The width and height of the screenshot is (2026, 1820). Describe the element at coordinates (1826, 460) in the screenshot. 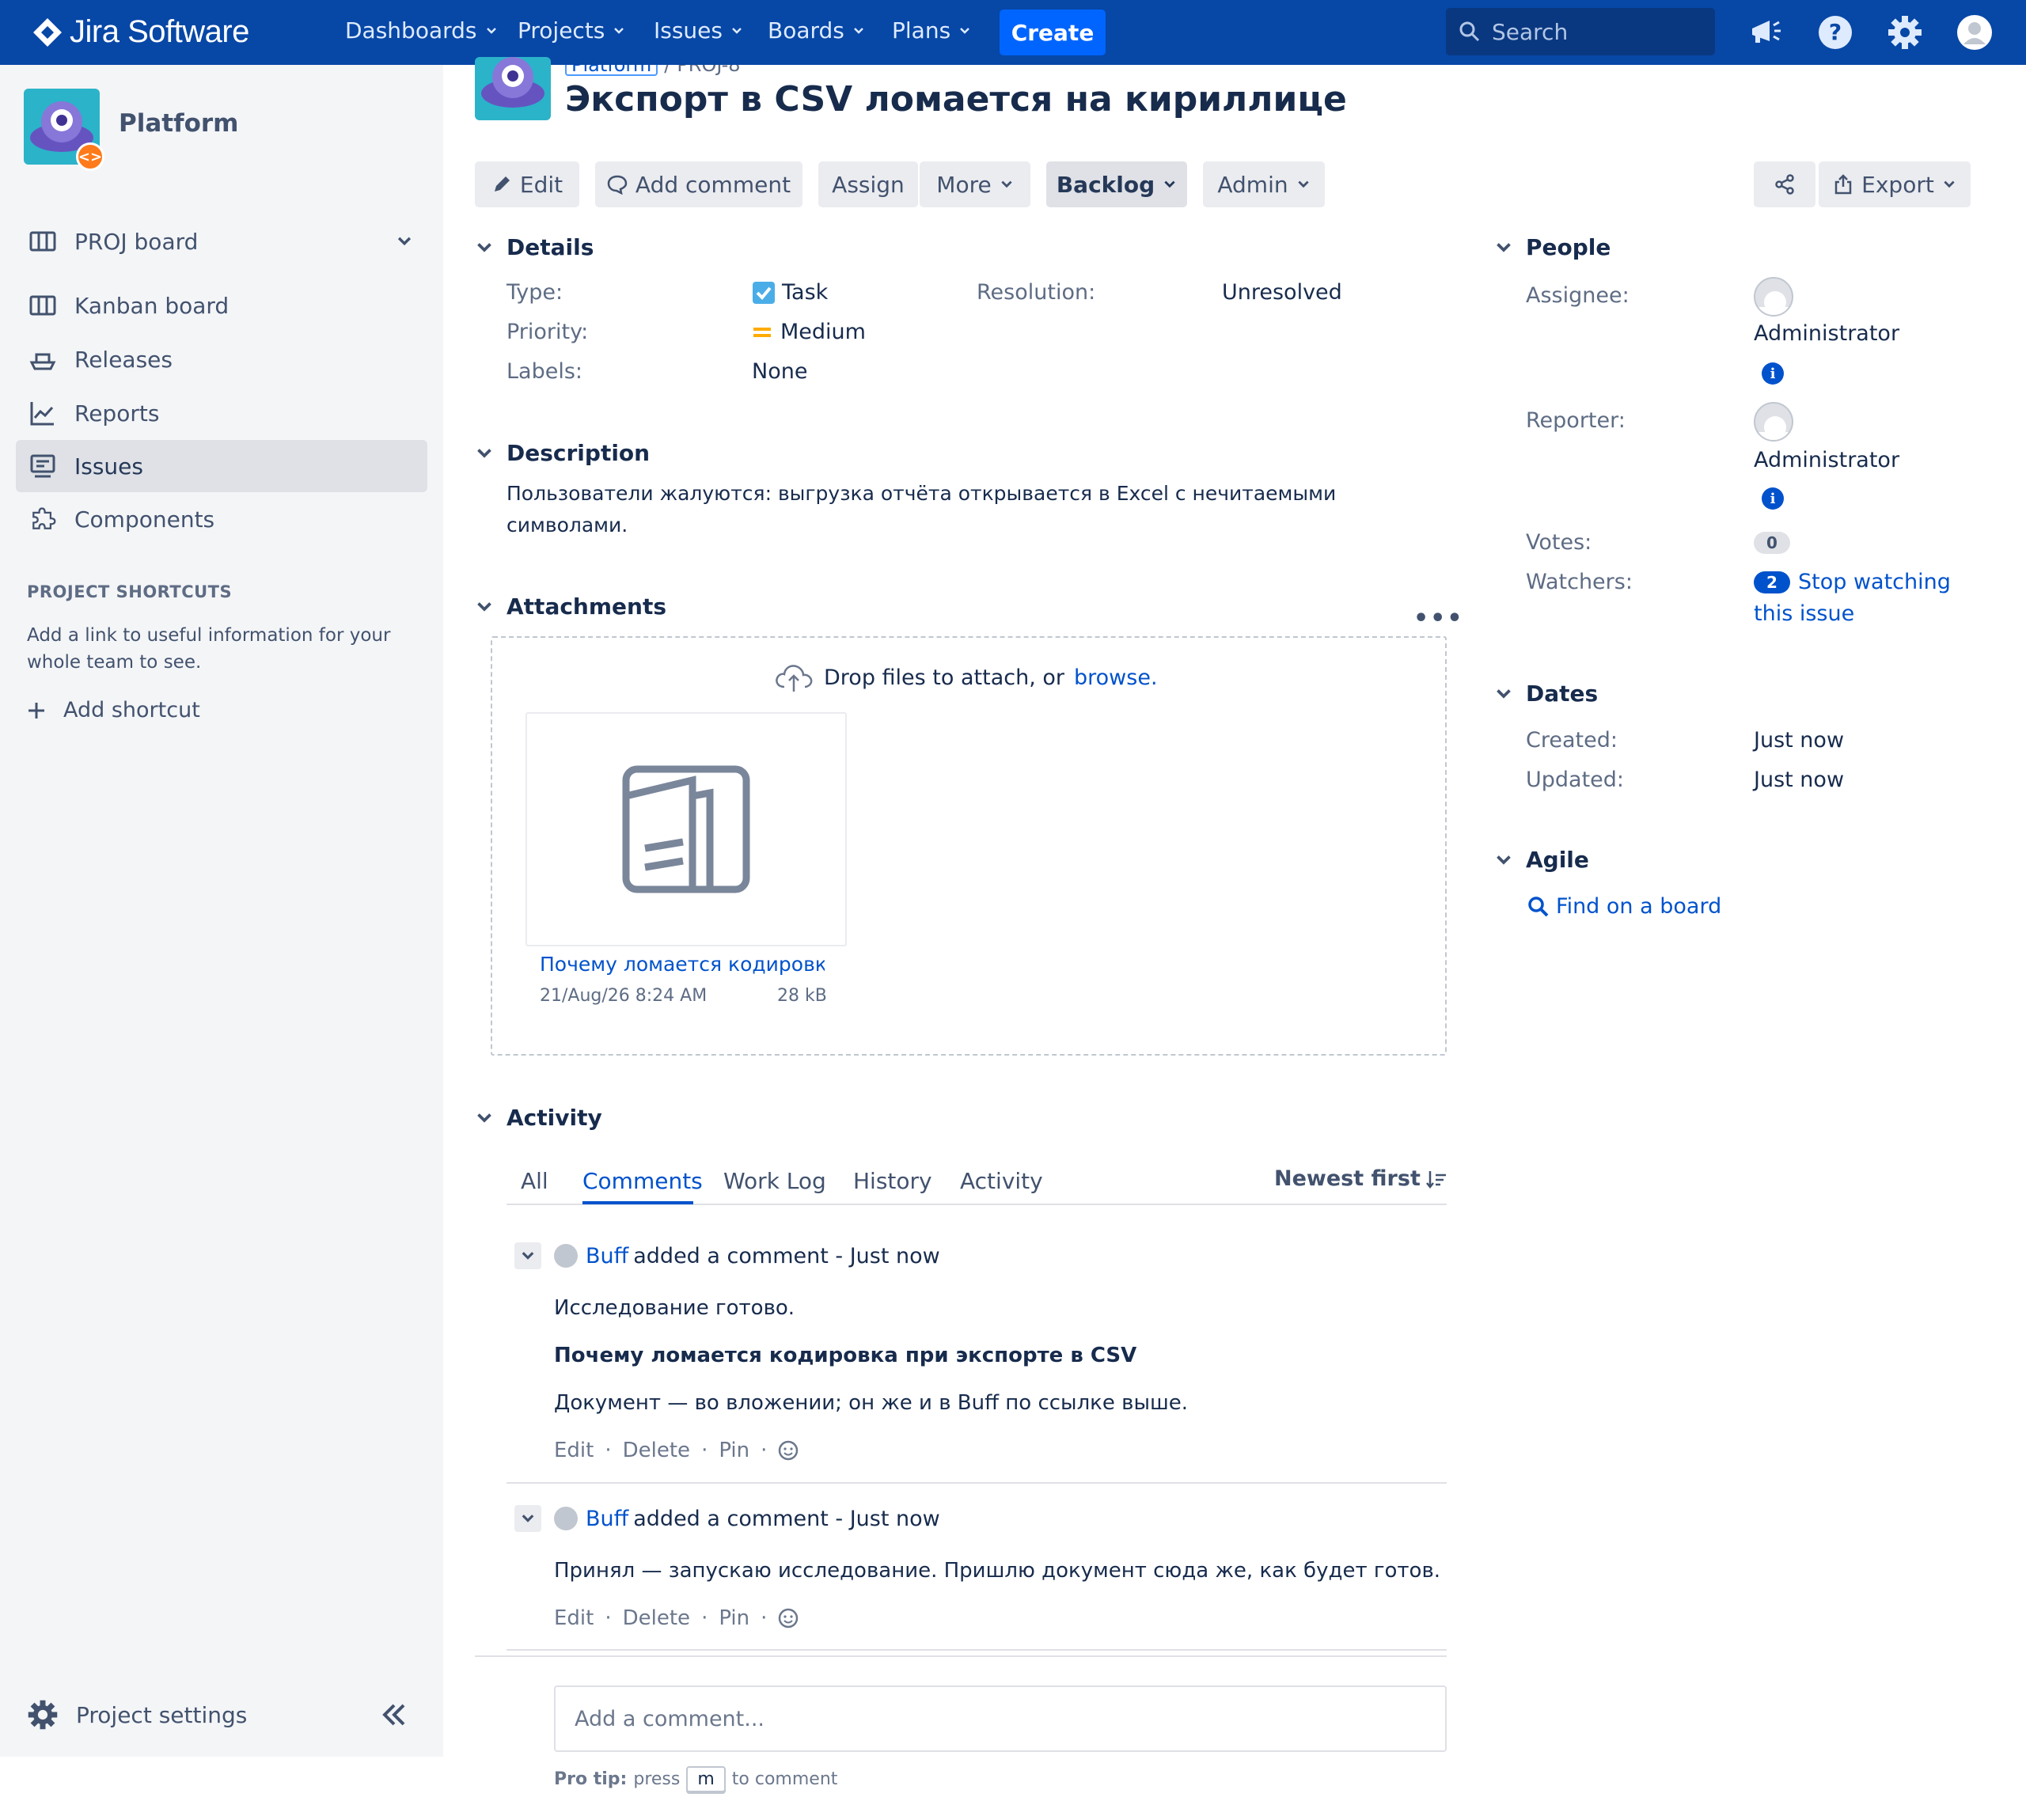

I see `reporter-name: Administrator` at that location.